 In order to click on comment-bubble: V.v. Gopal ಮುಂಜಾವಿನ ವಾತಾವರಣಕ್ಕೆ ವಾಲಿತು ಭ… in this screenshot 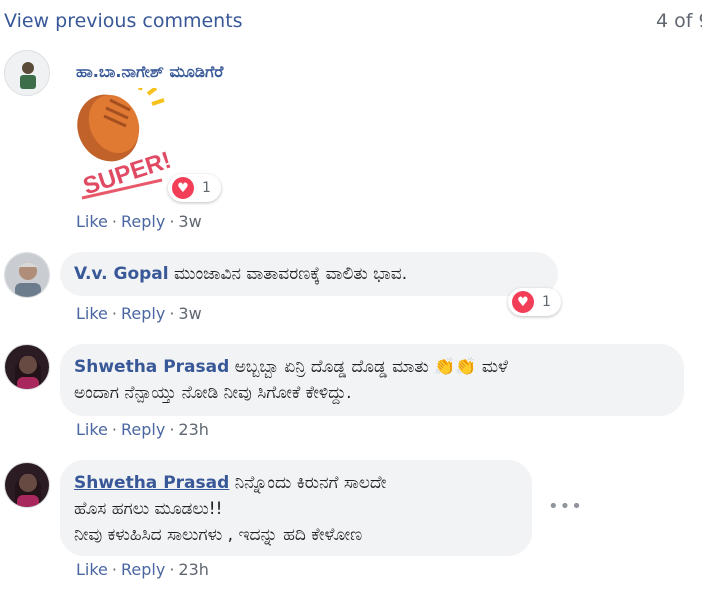, I will do `click(309, 274)`.